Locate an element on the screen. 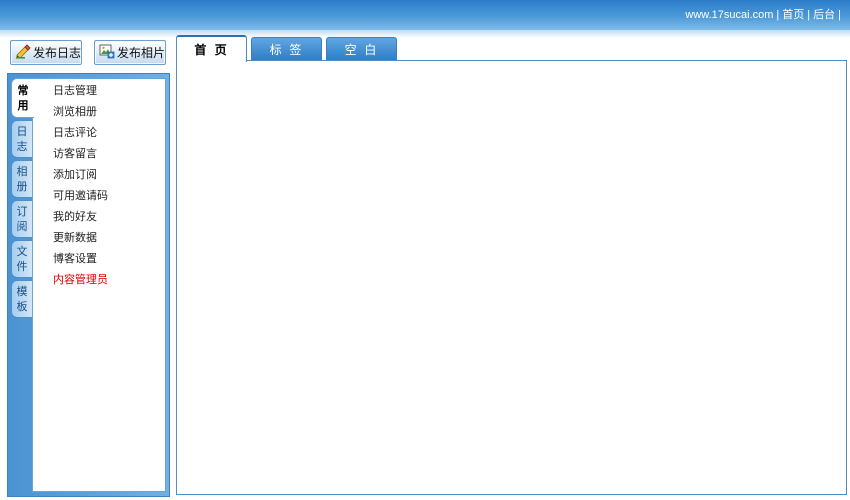 Image resolution: width=850 pixels, height=500 pixels. post-photo-button: 发布相片 is located at coordinates (130, 52).